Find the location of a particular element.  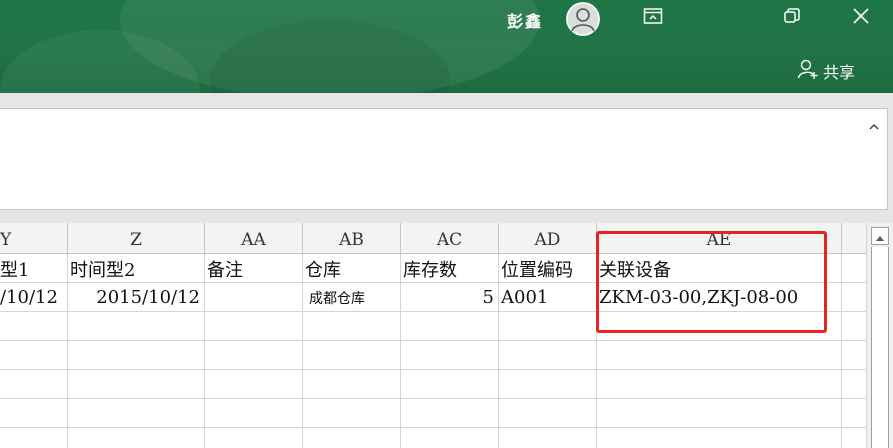

collapse-ribbon-button is located at coordinates (874, 126).